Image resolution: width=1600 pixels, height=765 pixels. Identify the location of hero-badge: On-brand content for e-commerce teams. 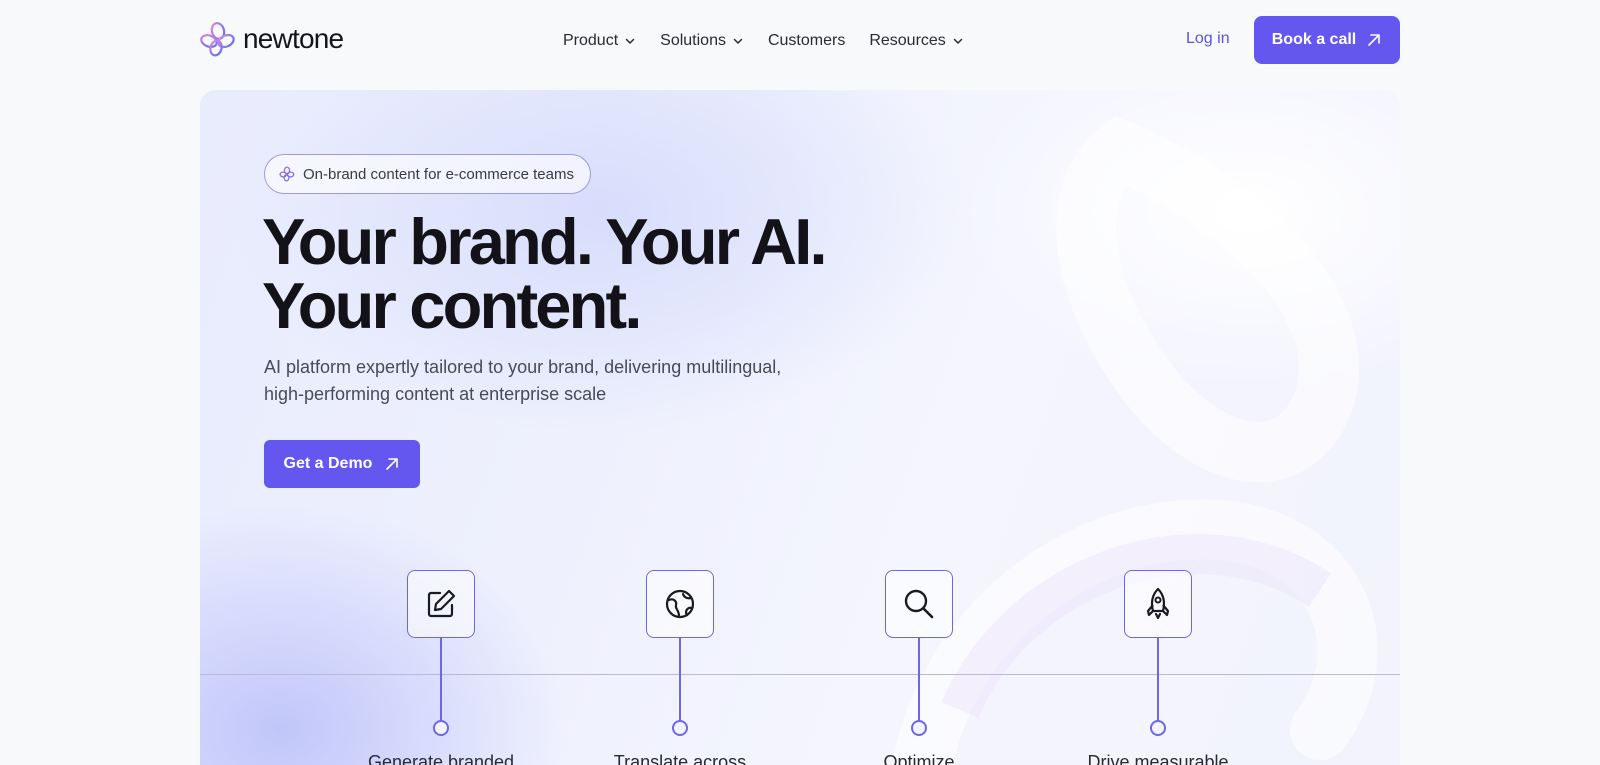
(427, 174).